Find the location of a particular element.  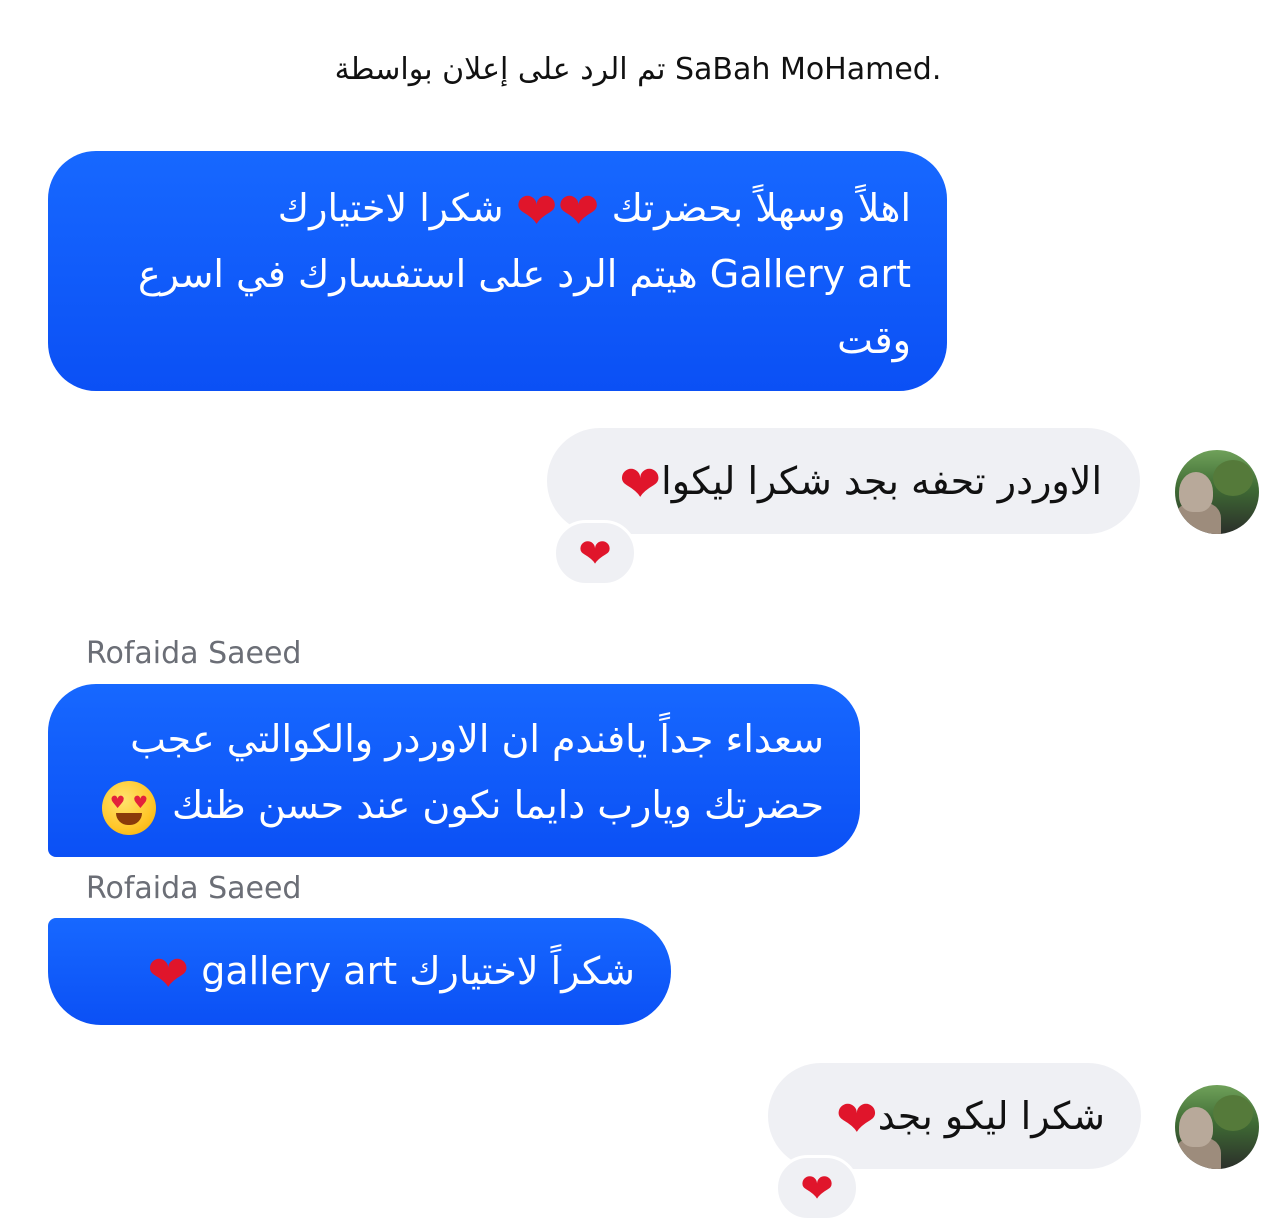

message-text: gallery art is located at coordinates (299, 971).